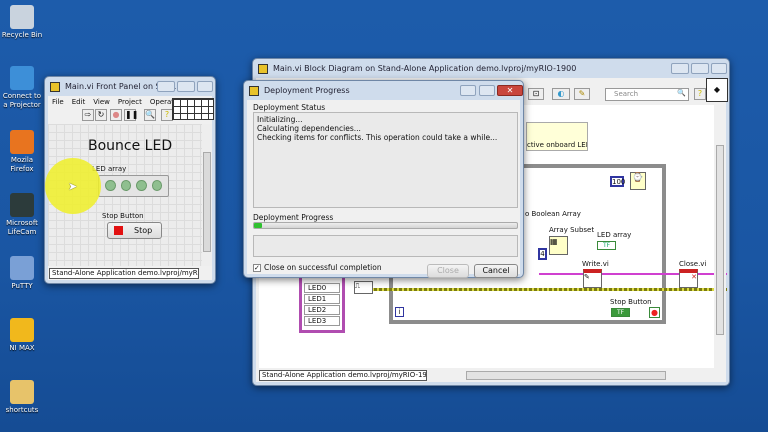 This screenshot has width=768, height=432. I want to click on iteration-terminal: i, so click(399, 312).